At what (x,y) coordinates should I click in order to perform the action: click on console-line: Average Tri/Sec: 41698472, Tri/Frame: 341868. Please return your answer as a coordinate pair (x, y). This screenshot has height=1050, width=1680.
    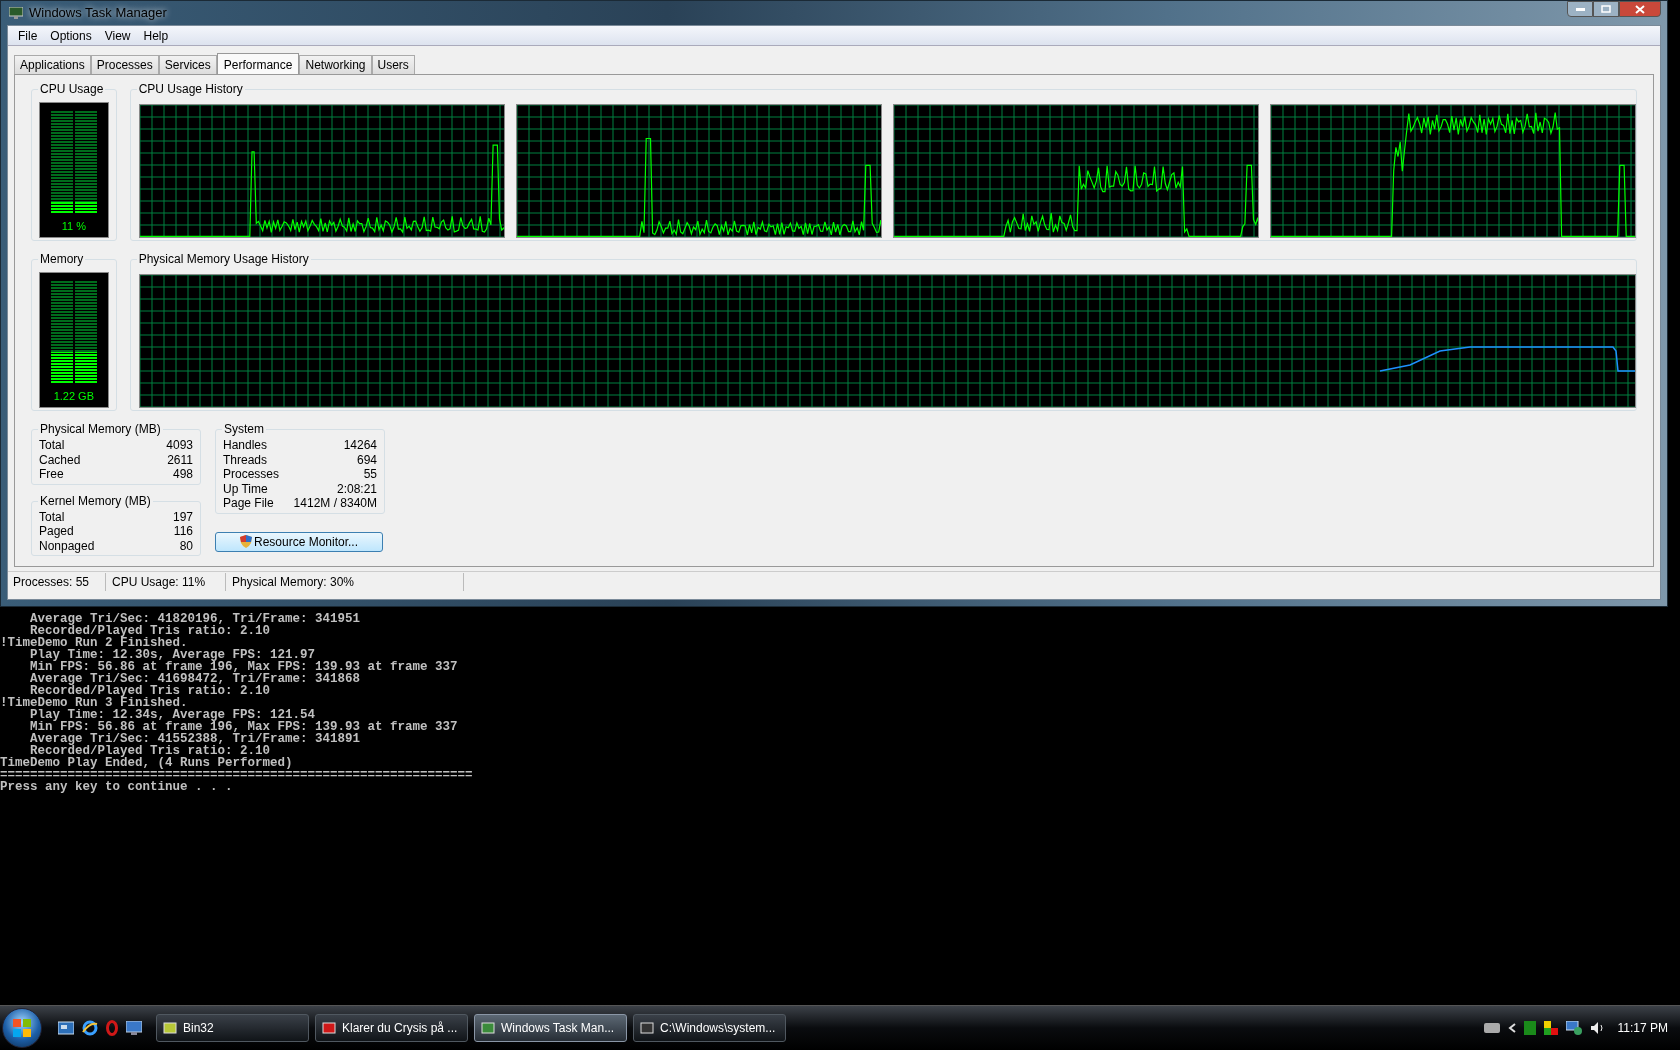
    Looking at the image, I should click on (195, 679).